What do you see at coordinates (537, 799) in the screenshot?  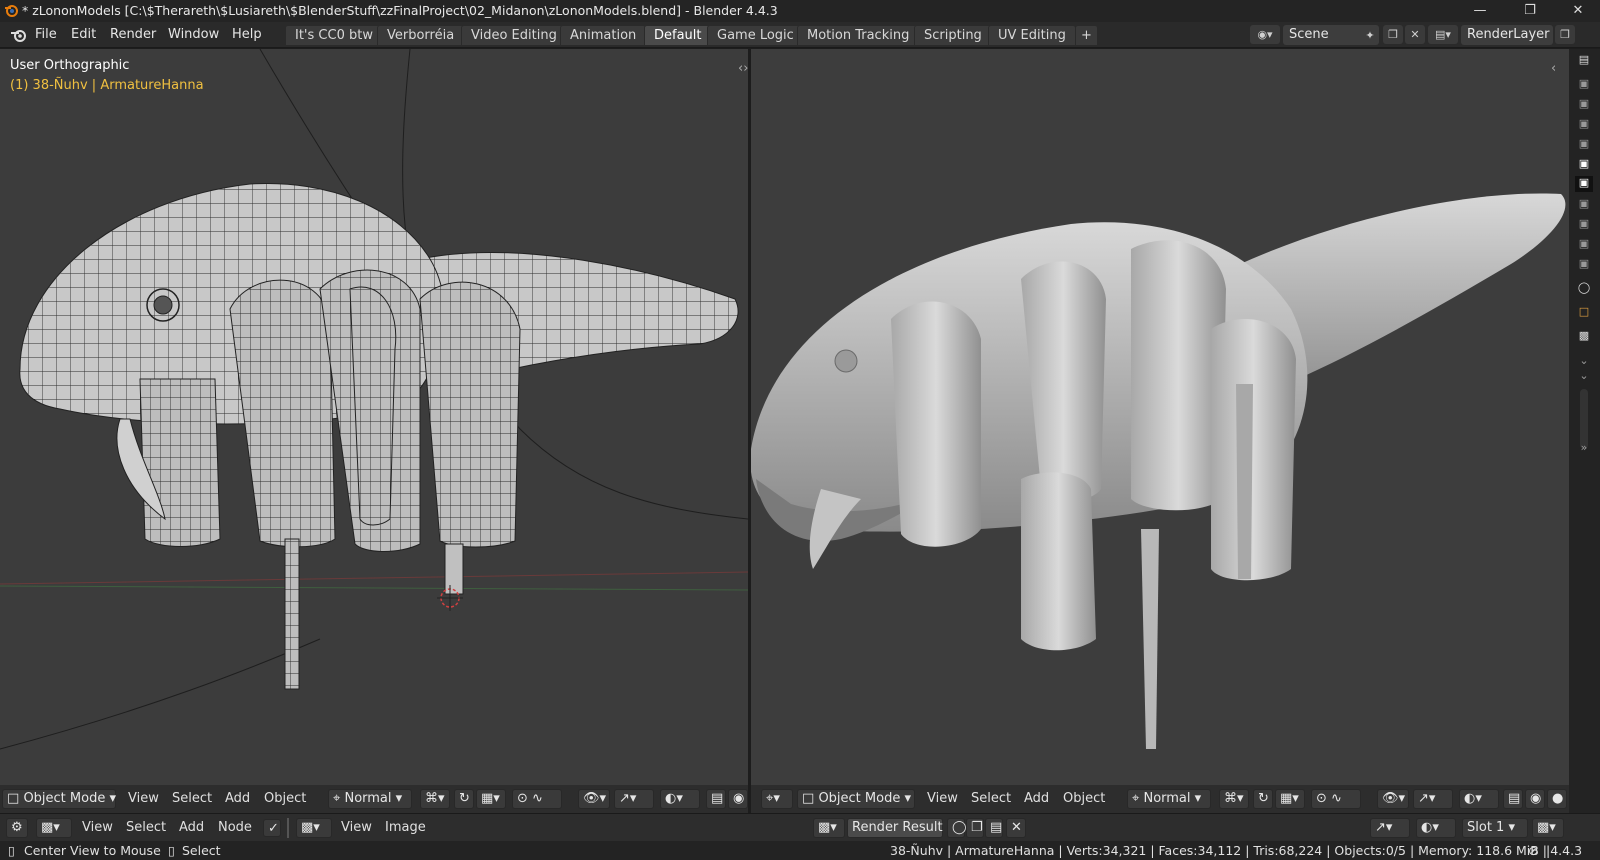 I see `proportional-edit-icon: ⊙ ∿` at bounding box center [537, 799].